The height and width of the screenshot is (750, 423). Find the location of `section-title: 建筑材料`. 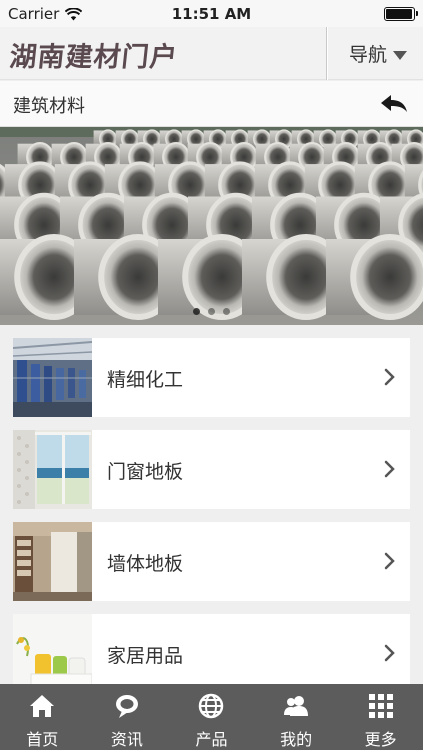

section-title: 建筑材料 is located at coordinates (49, 106).